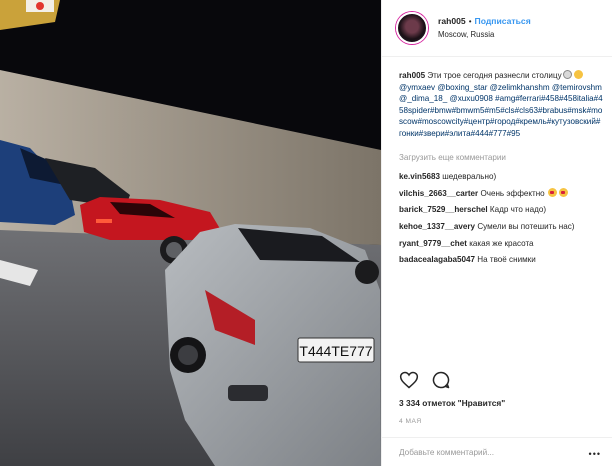 Image resolution: width=612 pixels, height=466 pixels. I want to click on caption-username: rah005, so click(412, 75).